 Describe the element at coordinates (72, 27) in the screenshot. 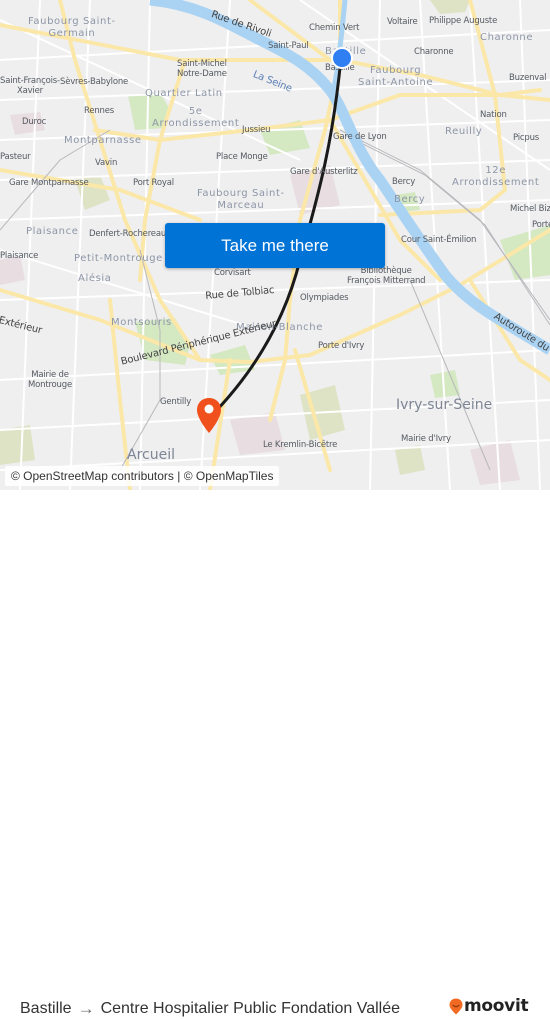

I see `map-label: Faubourg Saint- Germain` at that location.